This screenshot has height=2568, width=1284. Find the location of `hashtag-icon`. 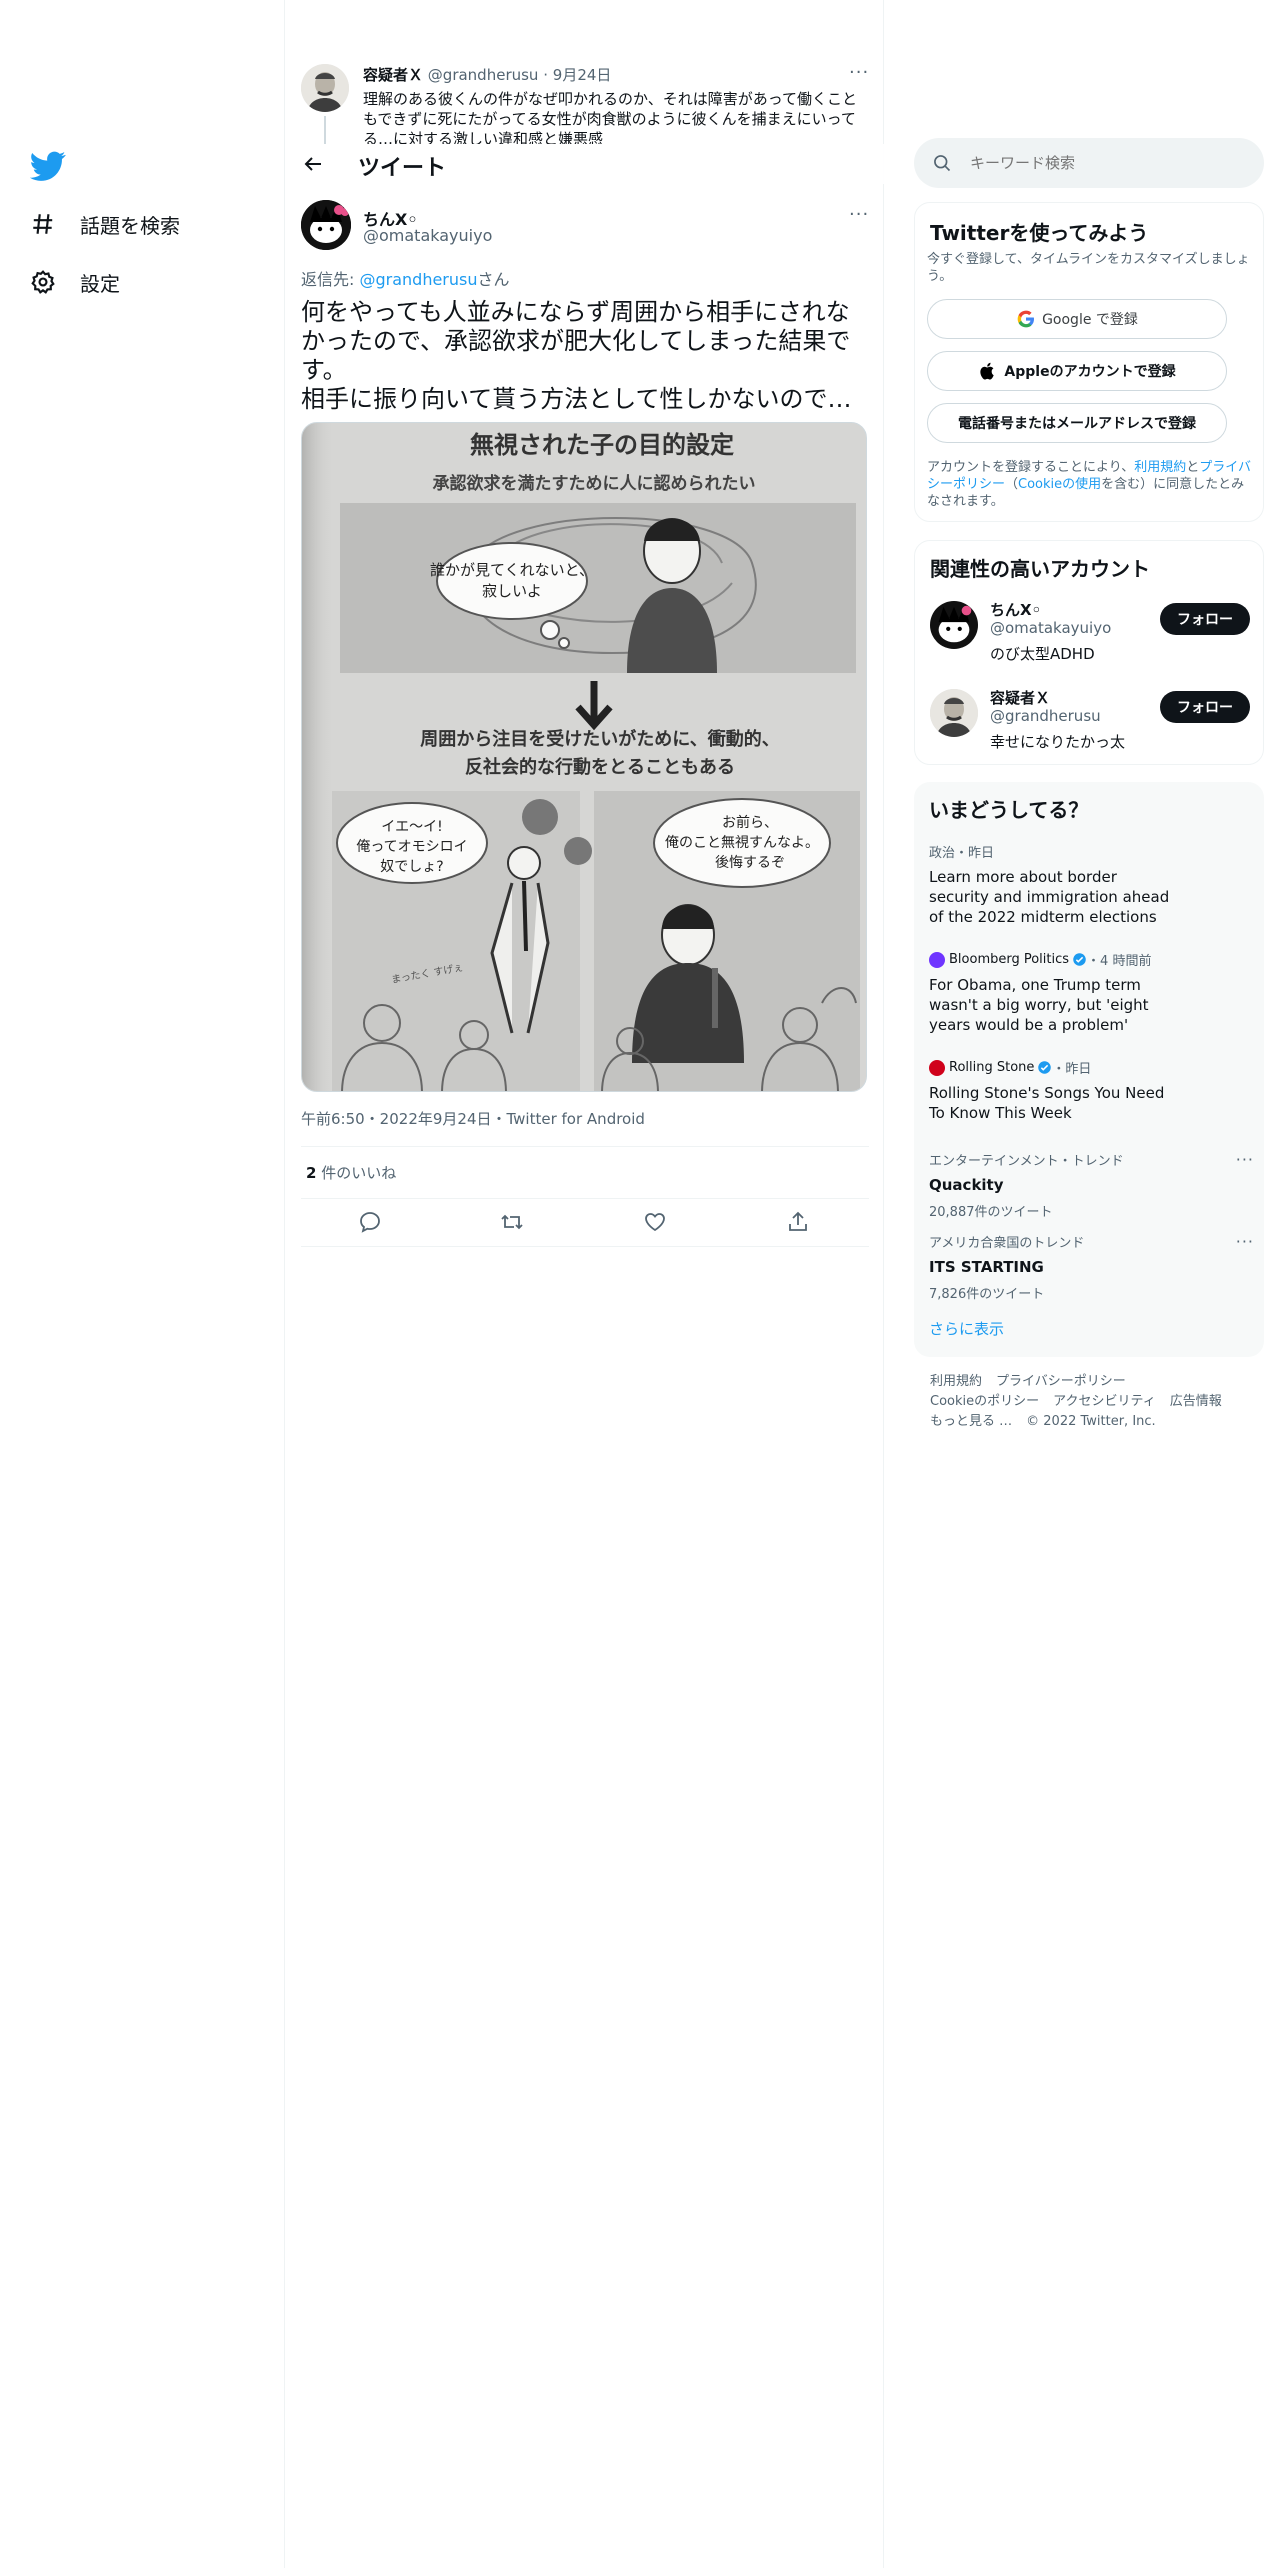

hashtag-icon is located at coordinates (43, 224).